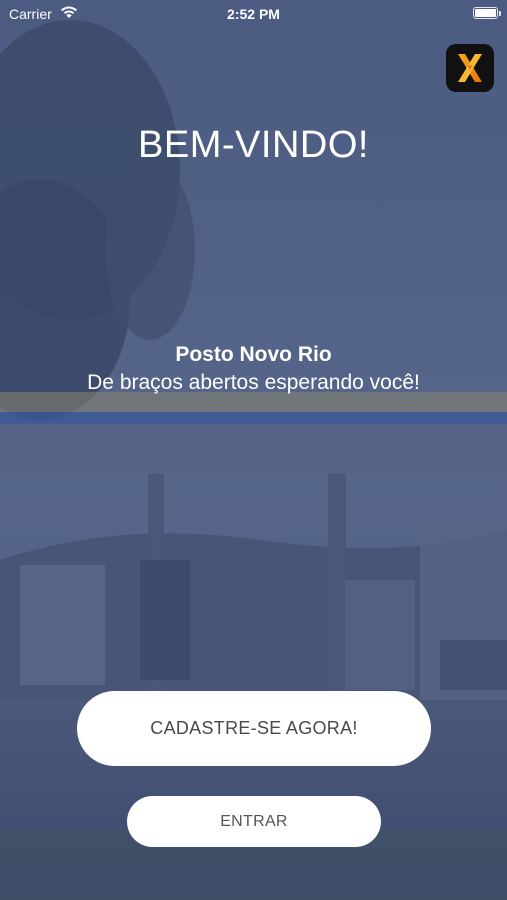  I want to click on station-name: Posto Novo Rio, so click(253, 354).